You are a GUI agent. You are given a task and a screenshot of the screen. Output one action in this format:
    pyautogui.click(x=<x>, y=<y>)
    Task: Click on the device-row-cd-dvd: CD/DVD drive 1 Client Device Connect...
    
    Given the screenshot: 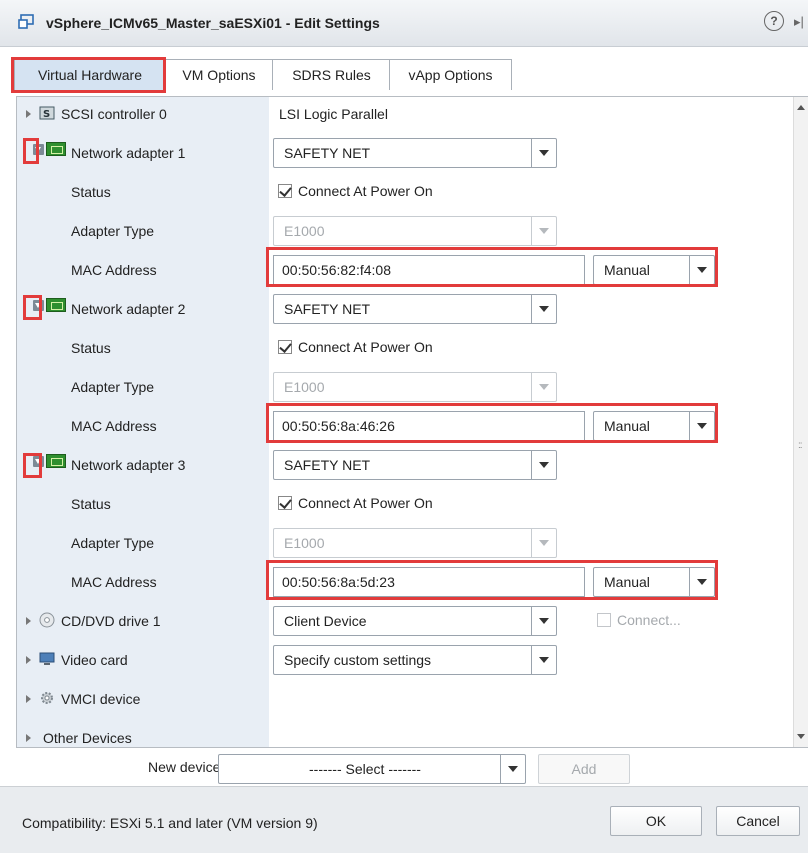 What is the action you would take?
    pyautogui.click(x=405, y=623)
    